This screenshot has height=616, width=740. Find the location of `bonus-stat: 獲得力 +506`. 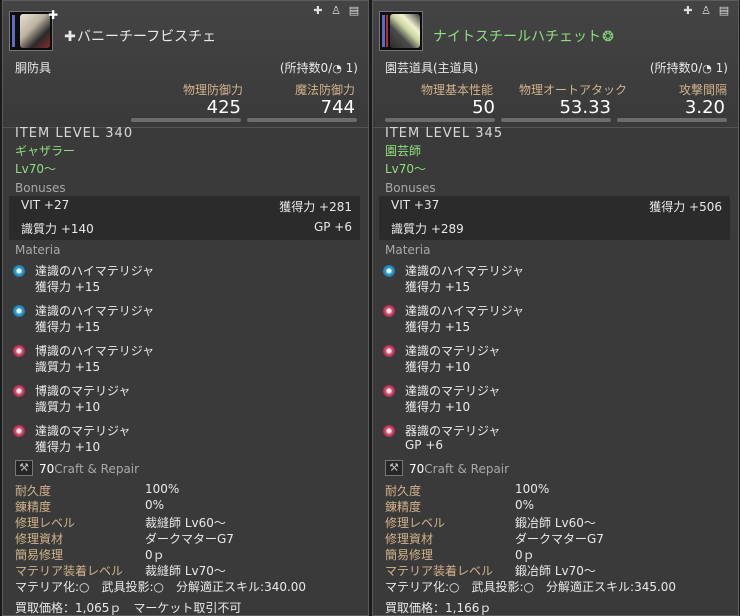

bonus-stat: 獲得力 +506 is located at coordinates (685, 207).